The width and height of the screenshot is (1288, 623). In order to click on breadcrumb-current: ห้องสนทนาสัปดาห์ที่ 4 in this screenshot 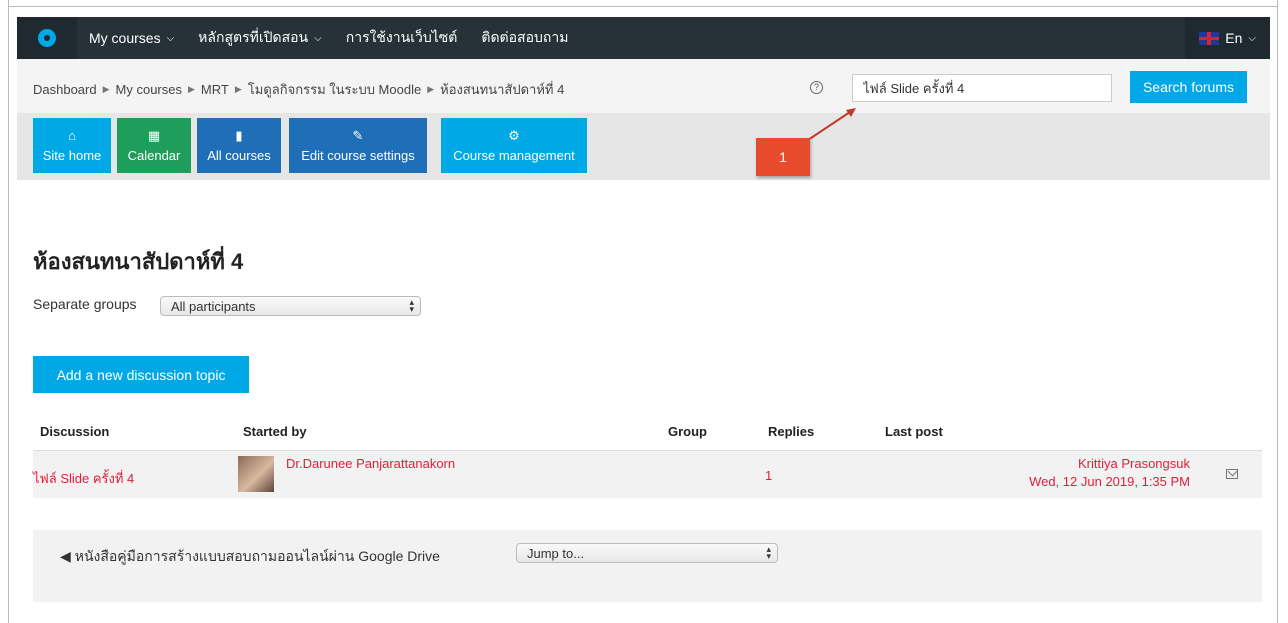, I will do `click(502, 89)`.